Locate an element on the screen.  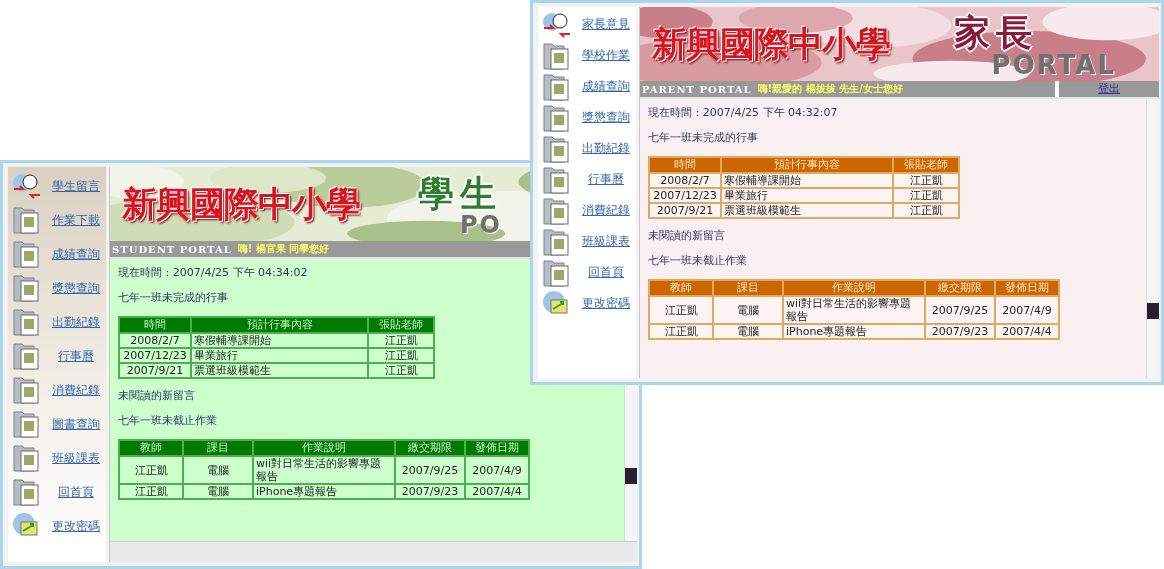
table-cell: 2007/9/23 is located at coordinates (430, 491).